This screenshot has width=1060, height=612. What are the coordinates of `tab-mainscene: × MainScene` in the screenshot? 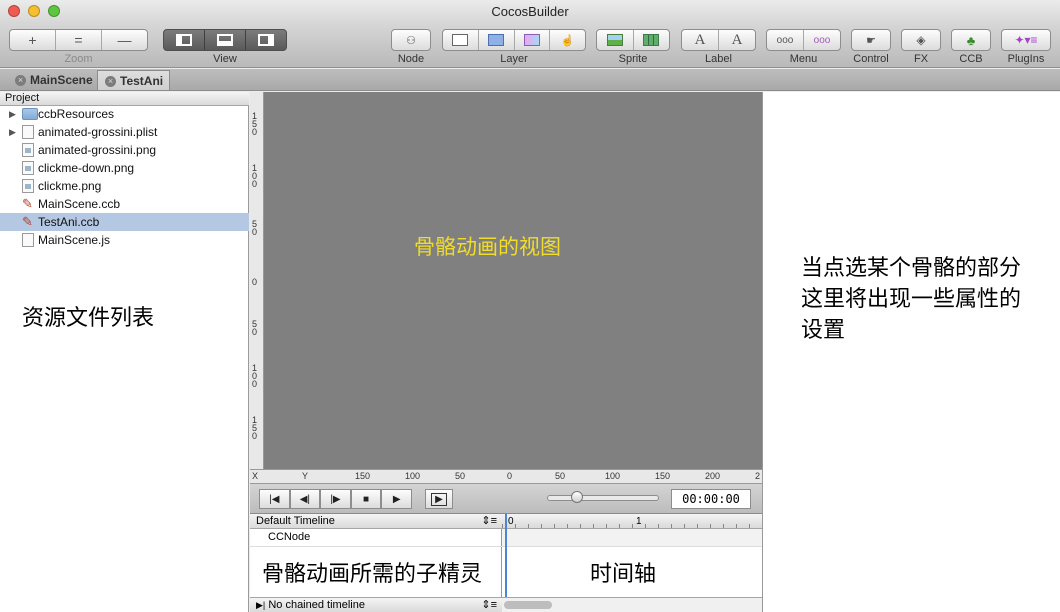 It's located at (48, 80).